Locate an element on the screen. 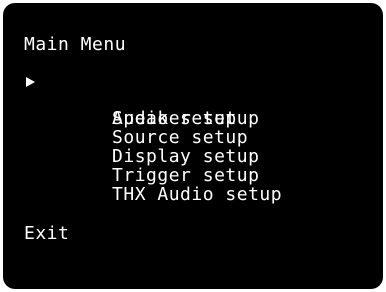 The height and width of the screenshot is (292, 386). menu-item-trigger-setup: Trigger setup is located at coordinates (153, 166).